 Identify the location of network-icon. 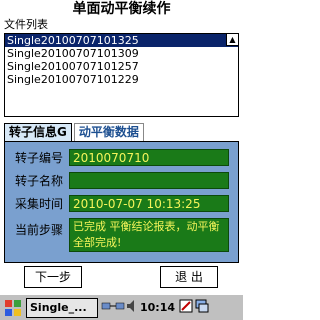
(113, 307).